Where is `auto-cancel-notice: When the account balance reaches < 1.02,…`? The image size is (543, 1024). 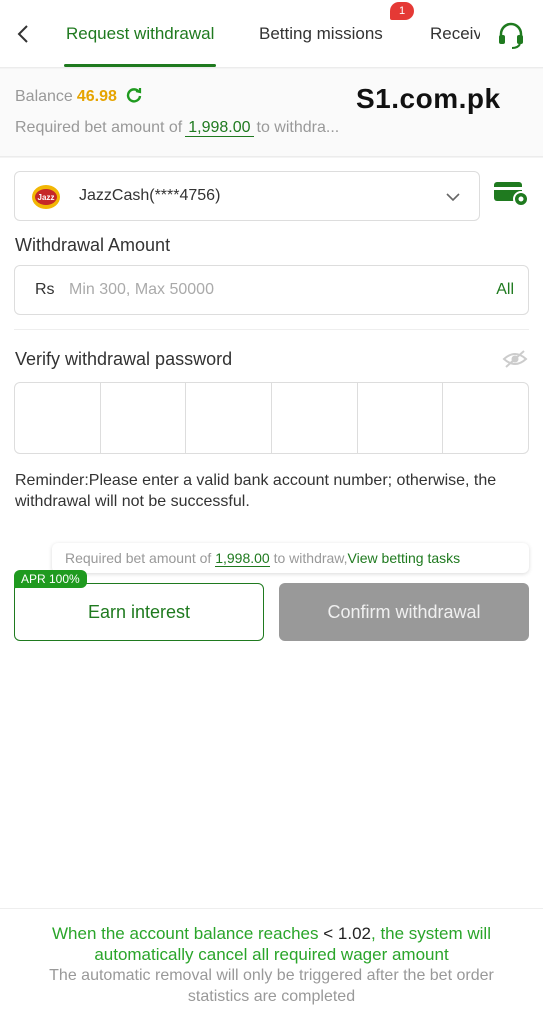 auto-cancel-notice: When the account balance reaches < 1.02,… is located at coordinates (271, 966).